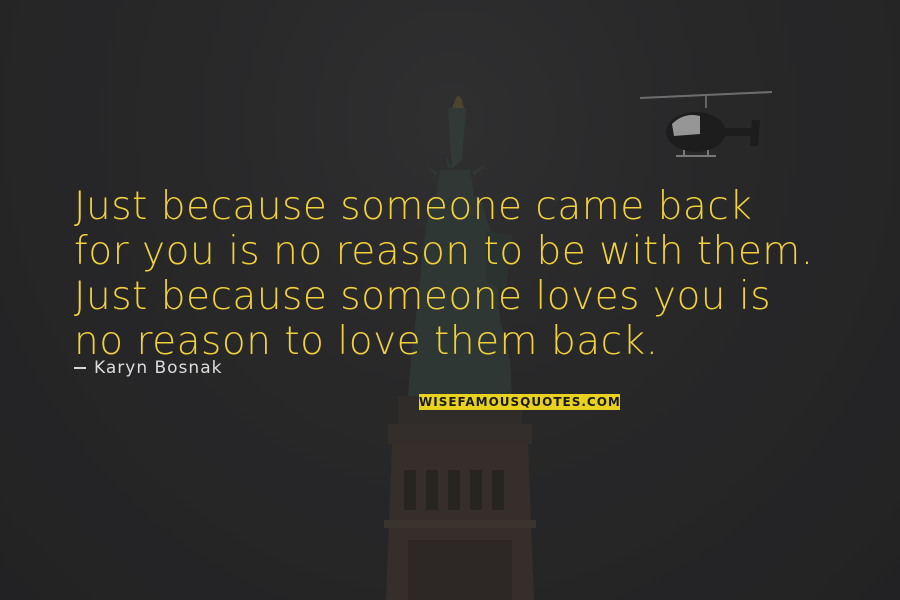 This screenshot has height=600, width=900. Describe the element at coordinates (423, 296) in the screenshot. I see `quote-line: Just because someone loves you is` at that location.